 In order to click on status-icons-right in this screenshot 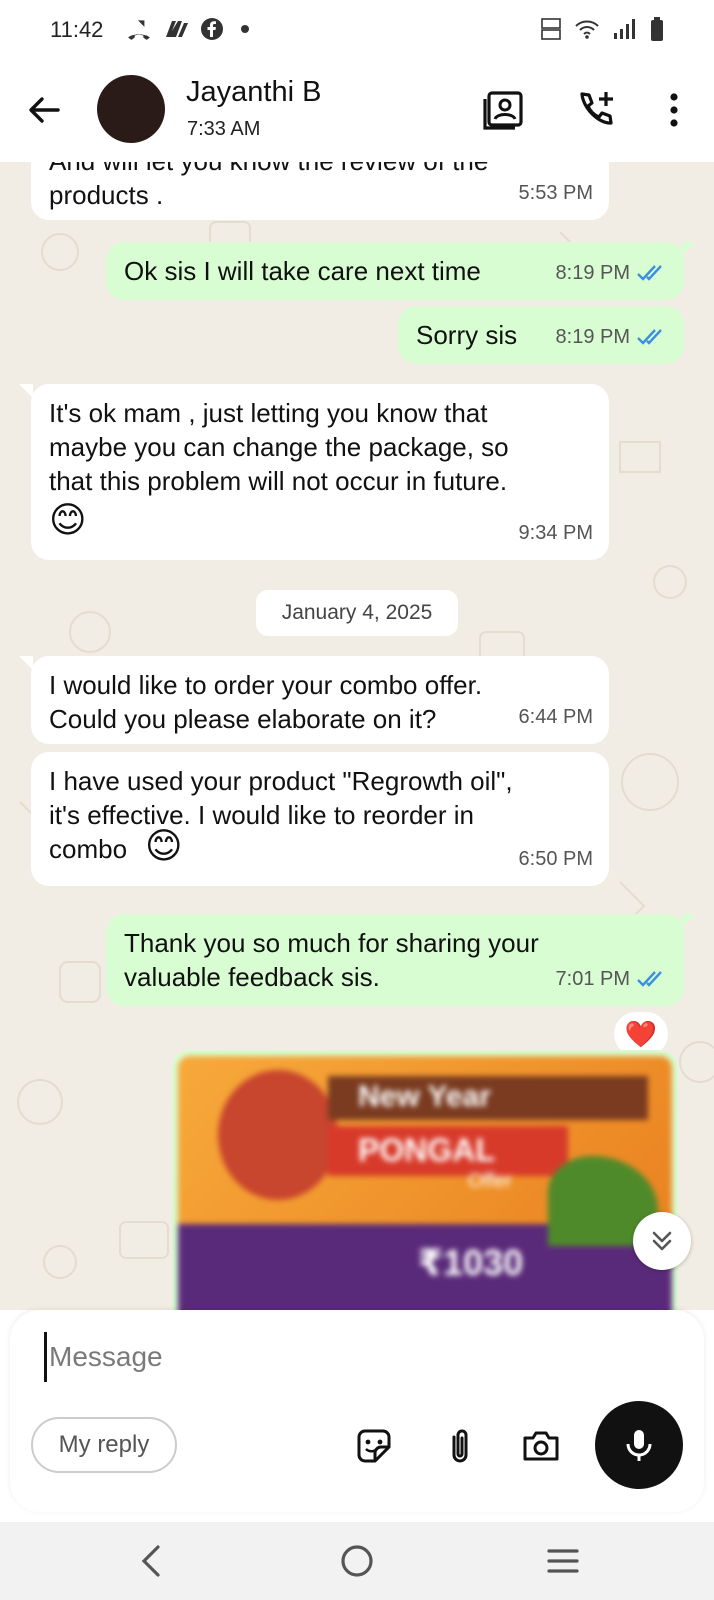, I will do `click(602, 29)`.